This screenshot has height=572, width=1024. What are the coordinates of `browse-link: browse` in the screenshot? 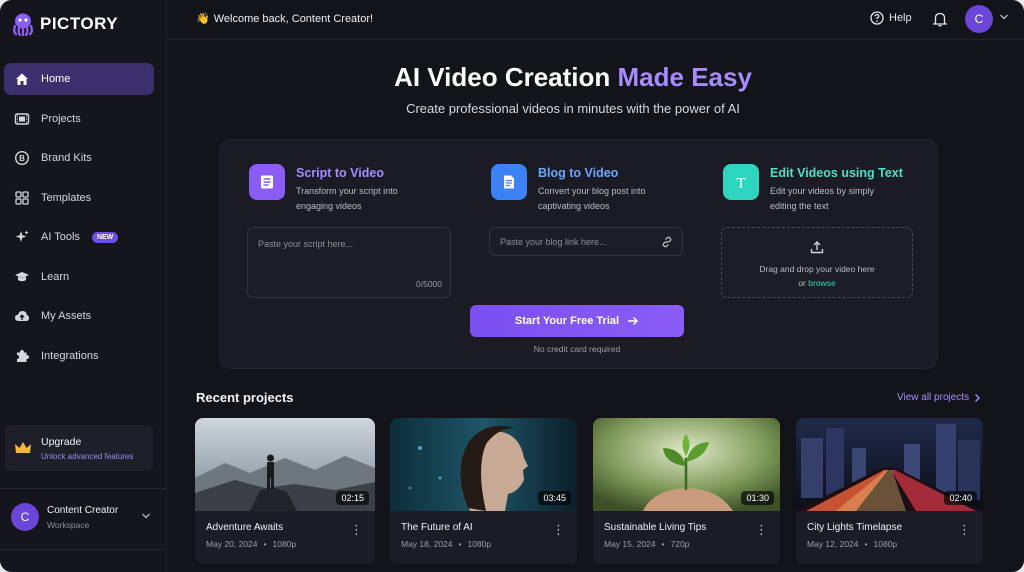 It's located at (821, 283).